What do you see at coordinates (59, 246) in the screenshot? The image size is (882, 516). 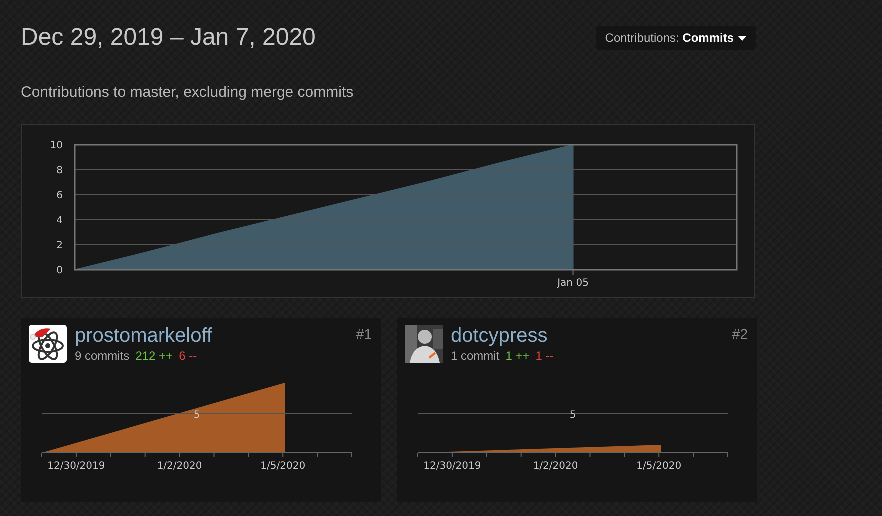 I see `y-axis-label: 2` at bounding box center [59, 246].